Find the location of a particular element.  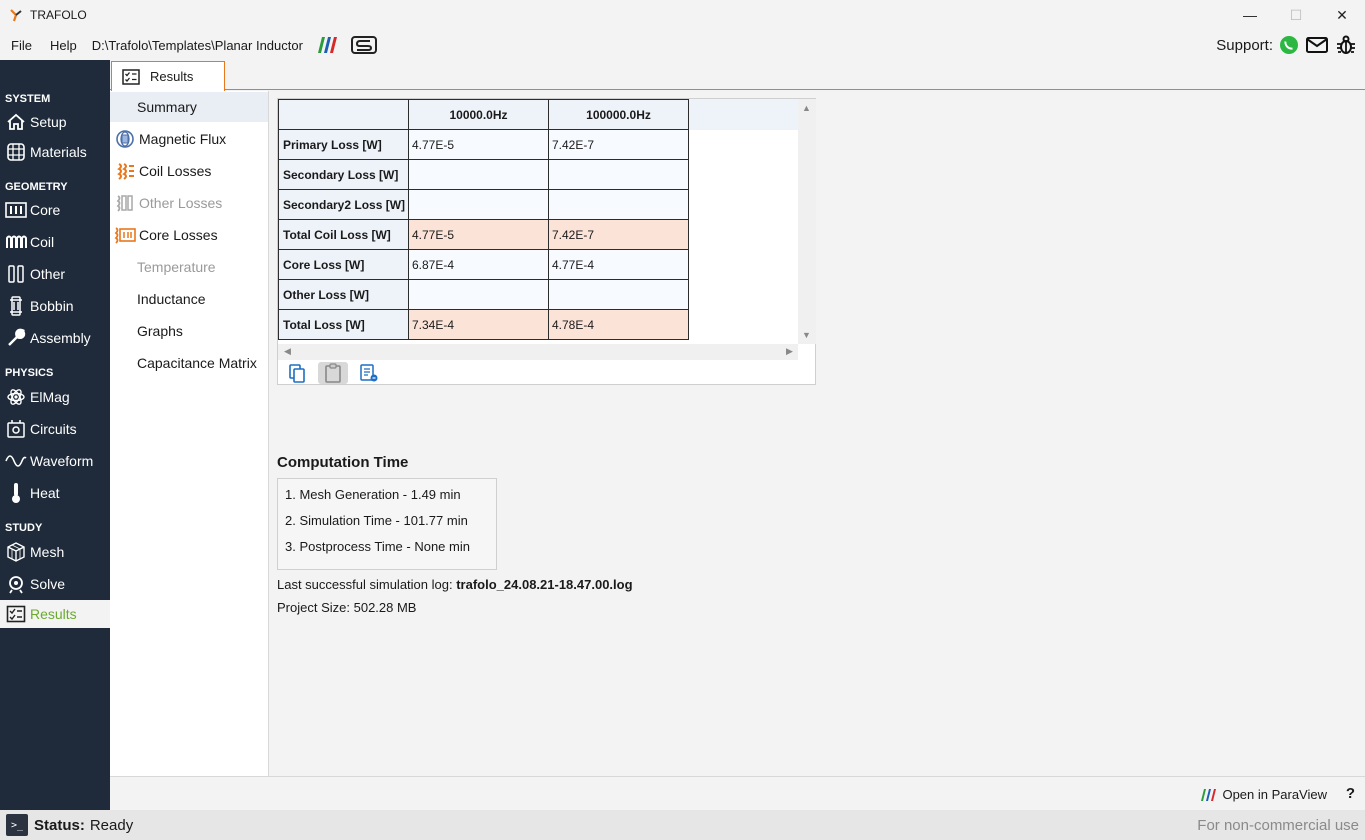

project-size-line: Project Size: 502.28 MB is located at coordinates (346, 607).